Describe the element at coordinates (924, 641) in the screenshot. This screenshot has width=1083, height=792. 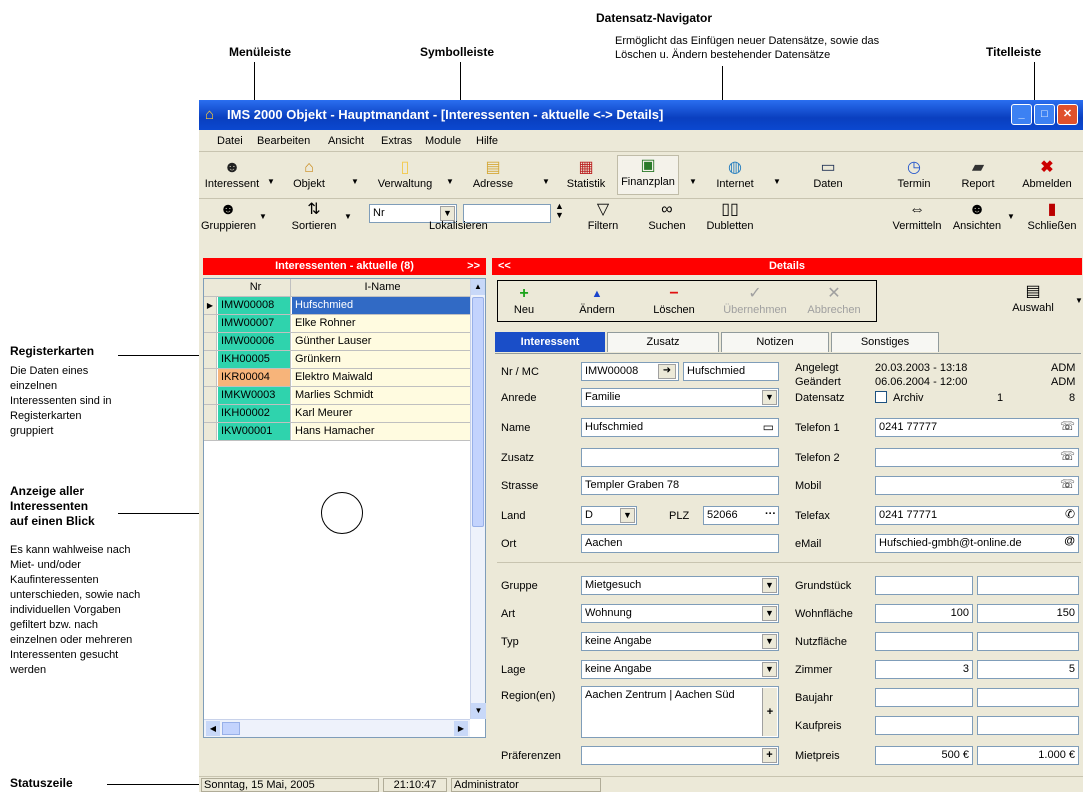
I see `nutzflaeche-min` at that location.